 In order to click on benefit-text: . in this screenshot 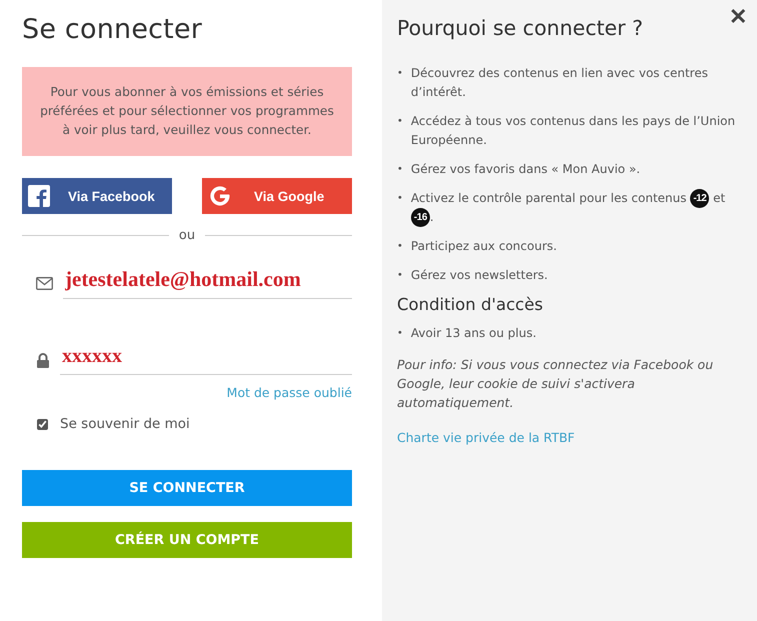, I will do `click(432, 217)`.